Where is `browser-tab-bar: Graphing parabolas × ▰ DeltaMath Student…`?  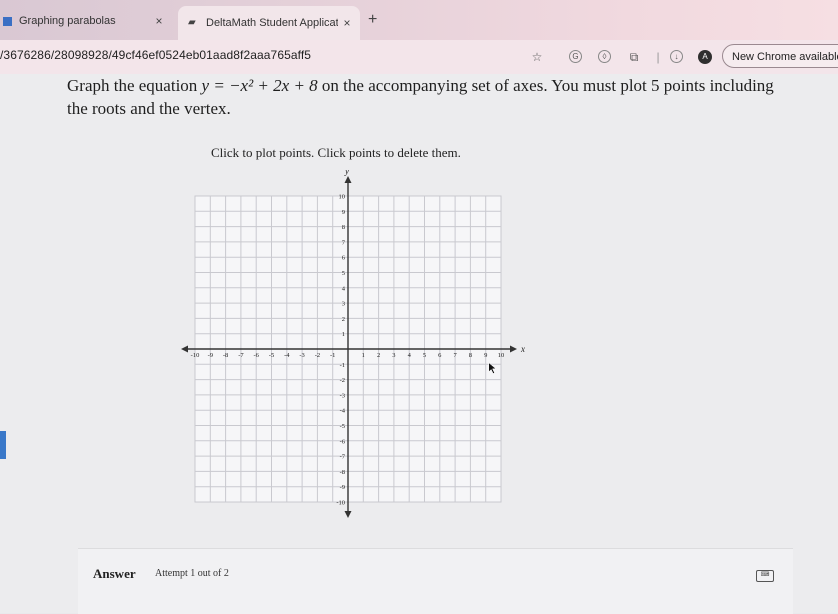 browser-tab-bar: Graphing parabolas × ▰ DeltaMath Student… is located at coordinates (419, 20).